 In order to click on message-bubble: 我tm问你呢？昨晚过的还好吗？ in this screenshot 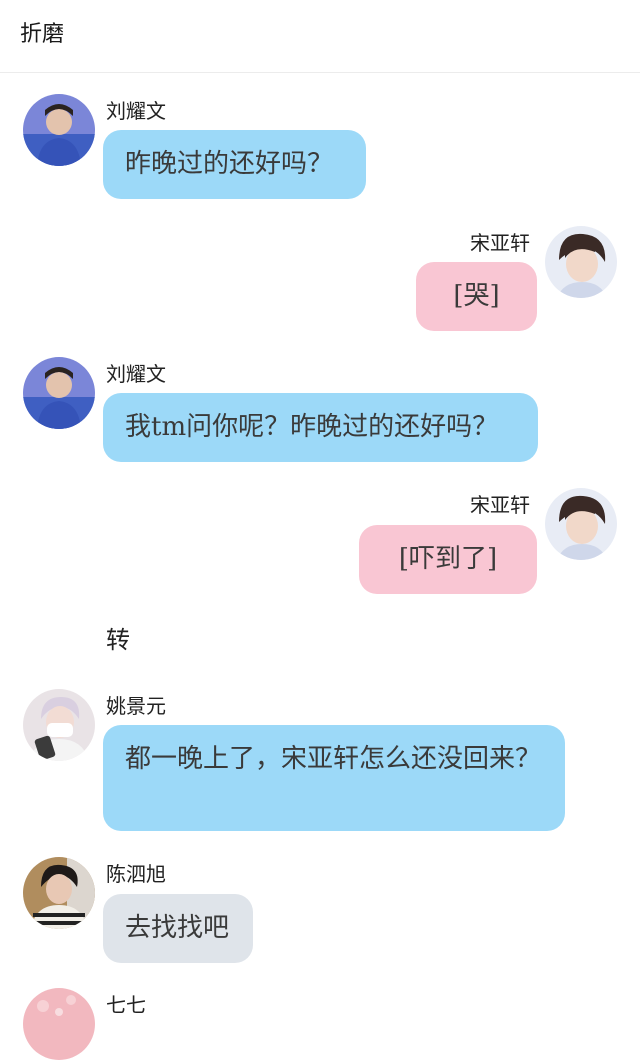, I will do `click(320, 427)`.